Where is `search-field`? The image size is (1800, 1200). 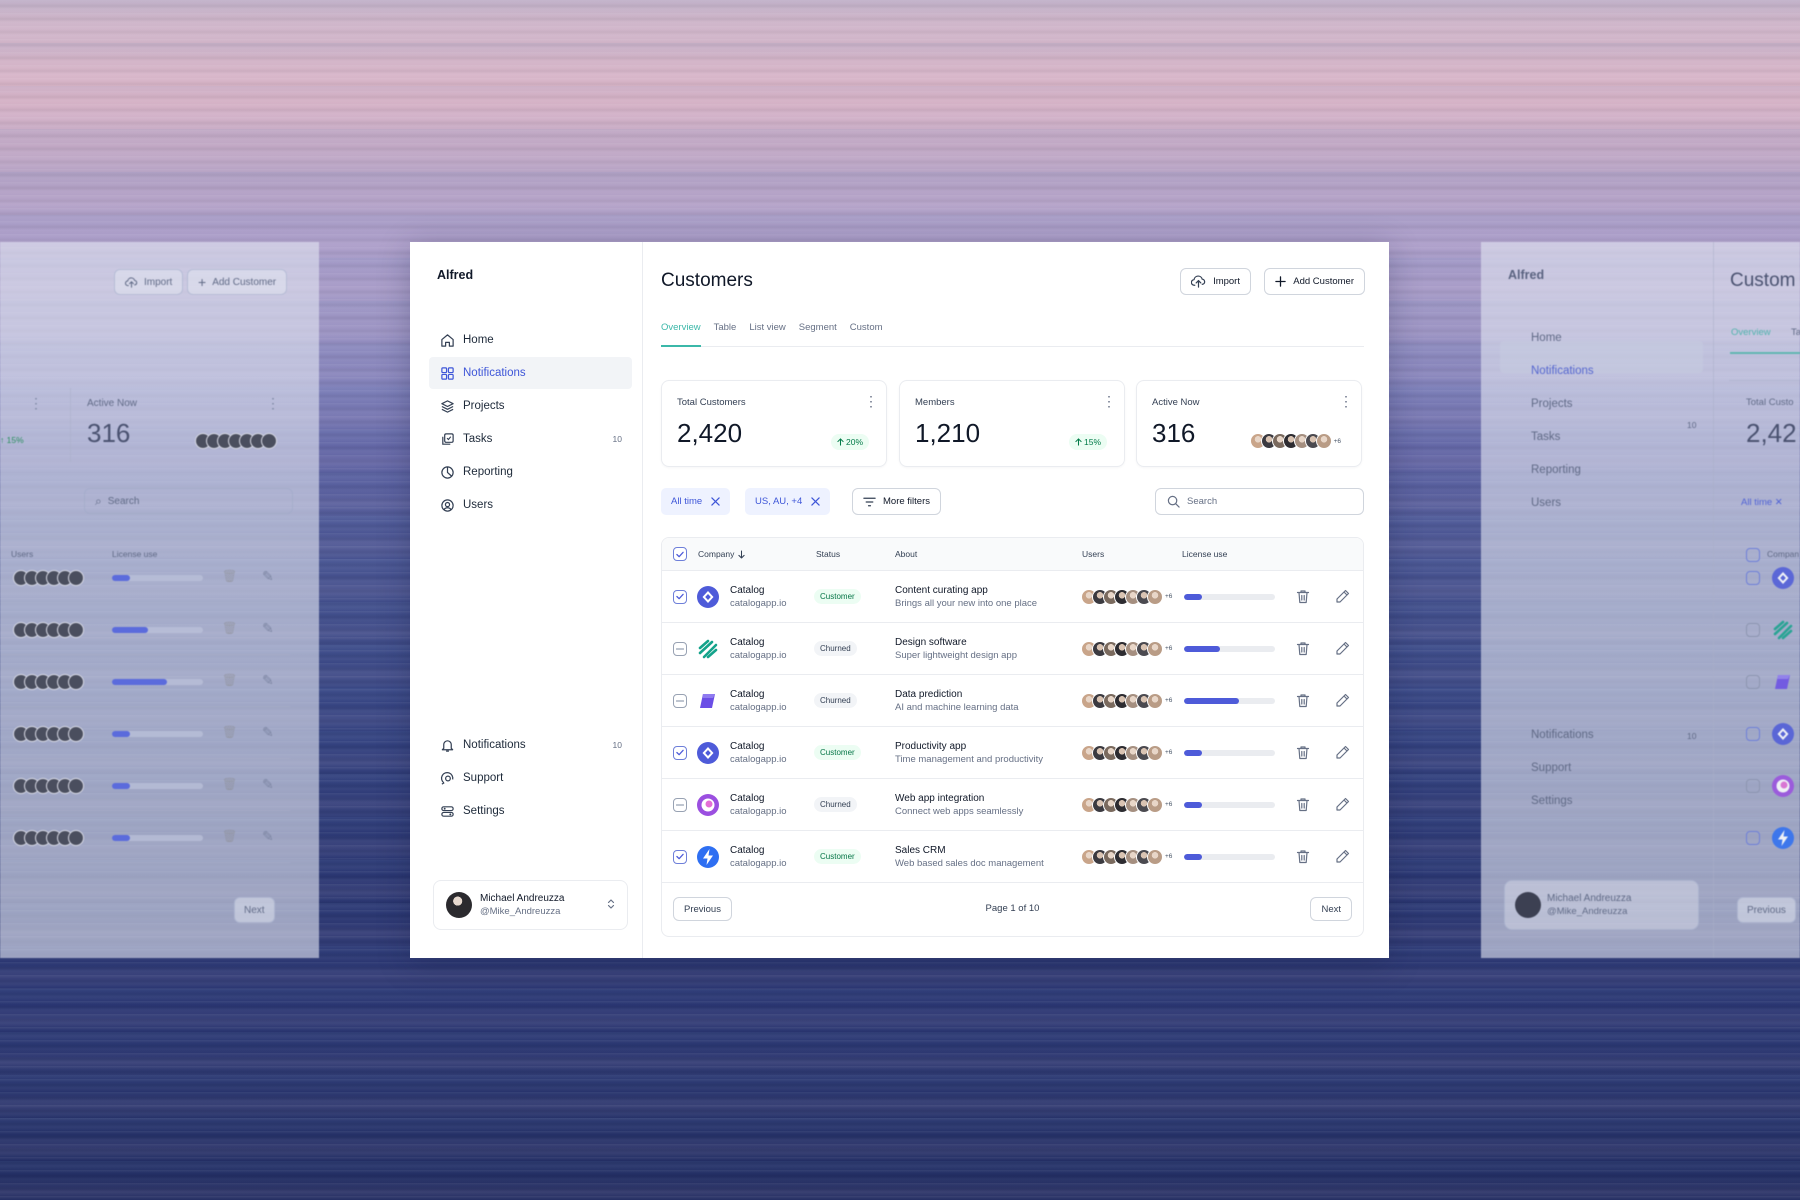 search-field is located at coordinates (1259, 501).